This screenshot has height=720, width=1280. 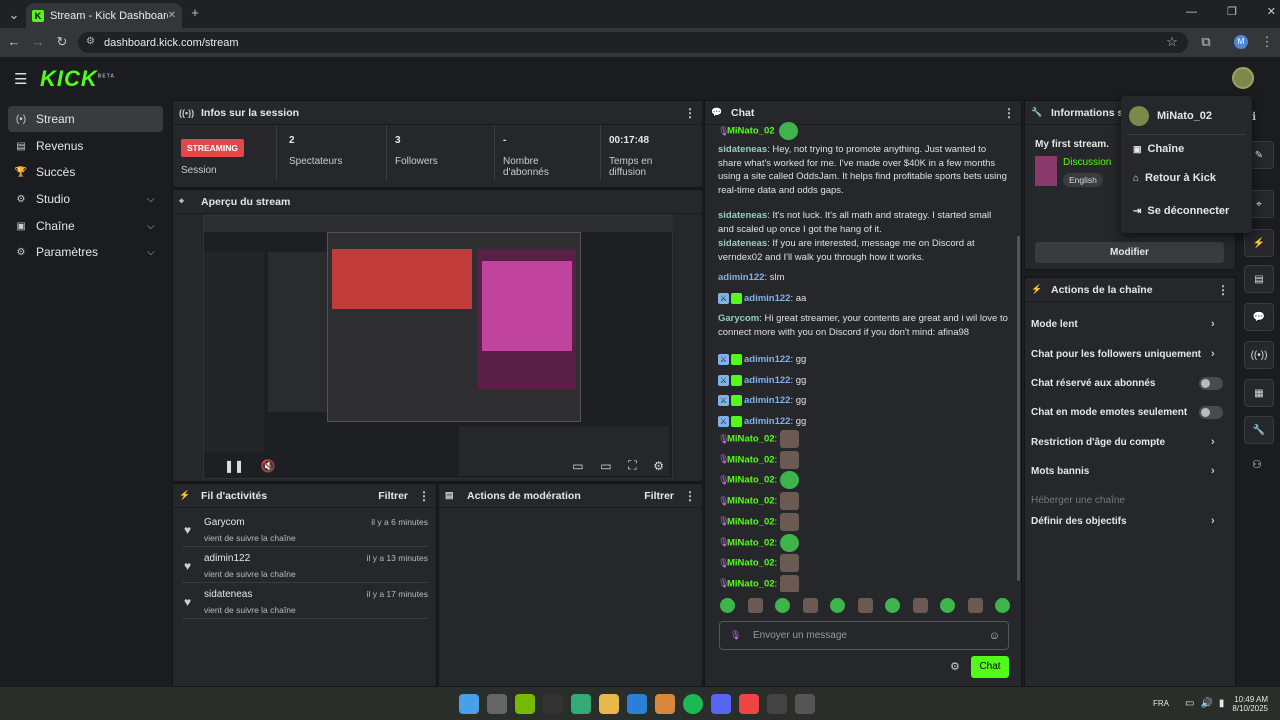 What do you see at coordinates (994, 636) in the screenshot?
I see `emoji-icon: ☺` at bounding box center [994, 636].